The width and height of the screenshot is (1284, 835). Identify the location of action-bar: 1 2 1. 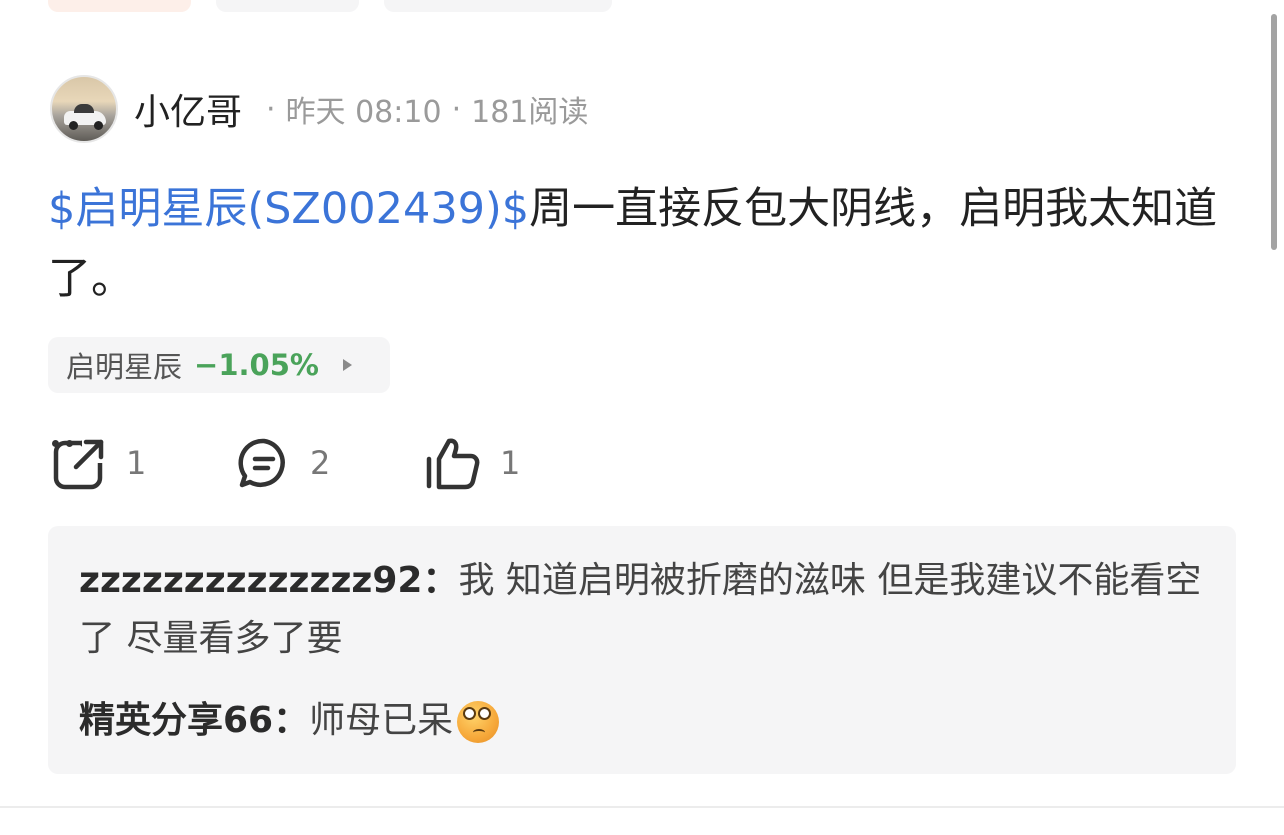
(642, 463).